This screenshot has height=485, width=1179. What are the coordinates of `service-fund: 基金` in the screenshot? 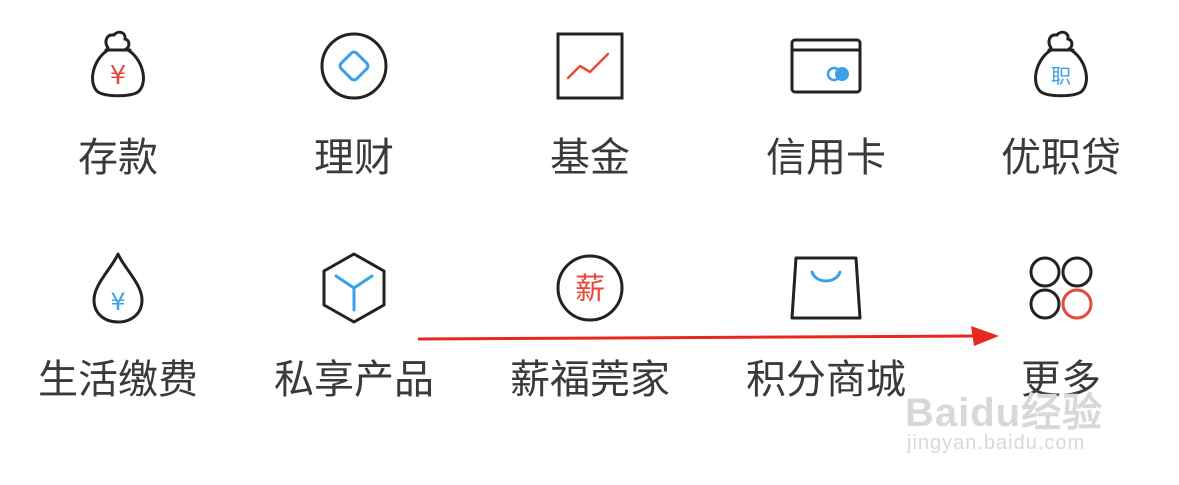 It's located at (590, 100).